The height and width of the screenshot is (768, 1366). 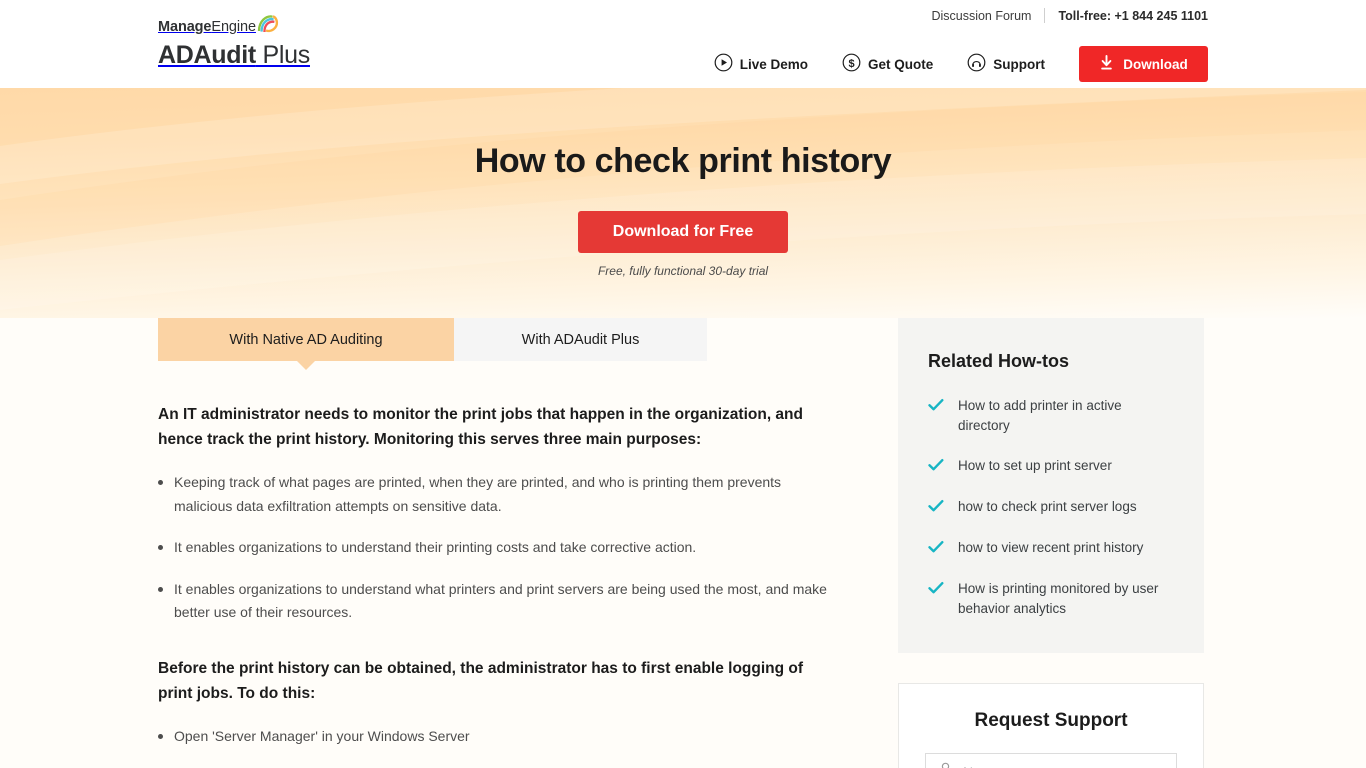 What do you see at coordinates (1064, 765) in the screenshot?
I see `name-input` at bounding box center [1064, 765].